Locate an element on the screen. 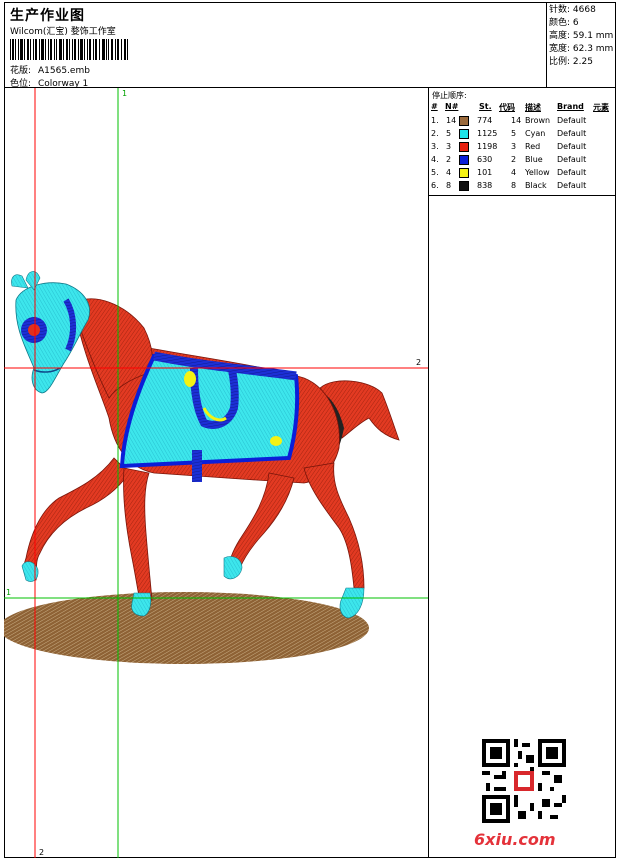 Image resolution: width=620 pixels, height=862 pixels. design-label: 花版: is located at coordinates (21, 71).